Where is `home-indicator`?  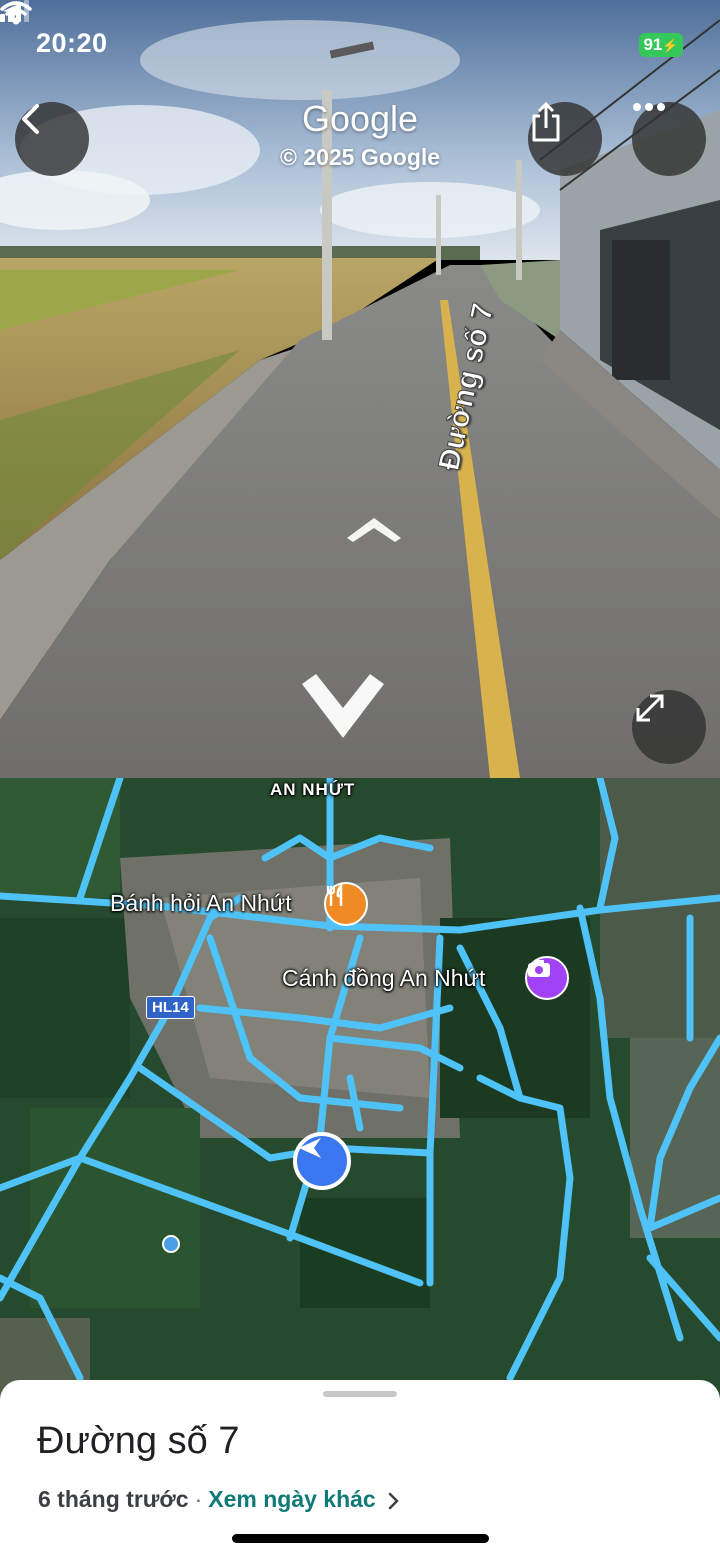 home-indicator is located at coordinates (360, 1538).